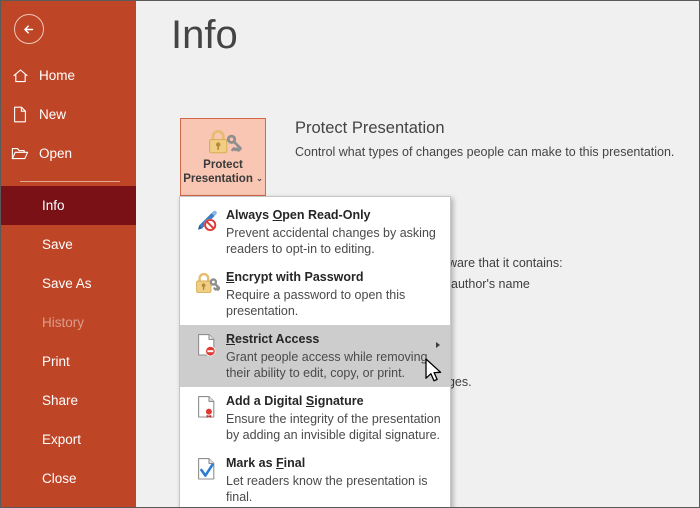 The width and height of the screenshot is (700, 508). I want to click on sidebar-item-print: Print, so click(68, 361).